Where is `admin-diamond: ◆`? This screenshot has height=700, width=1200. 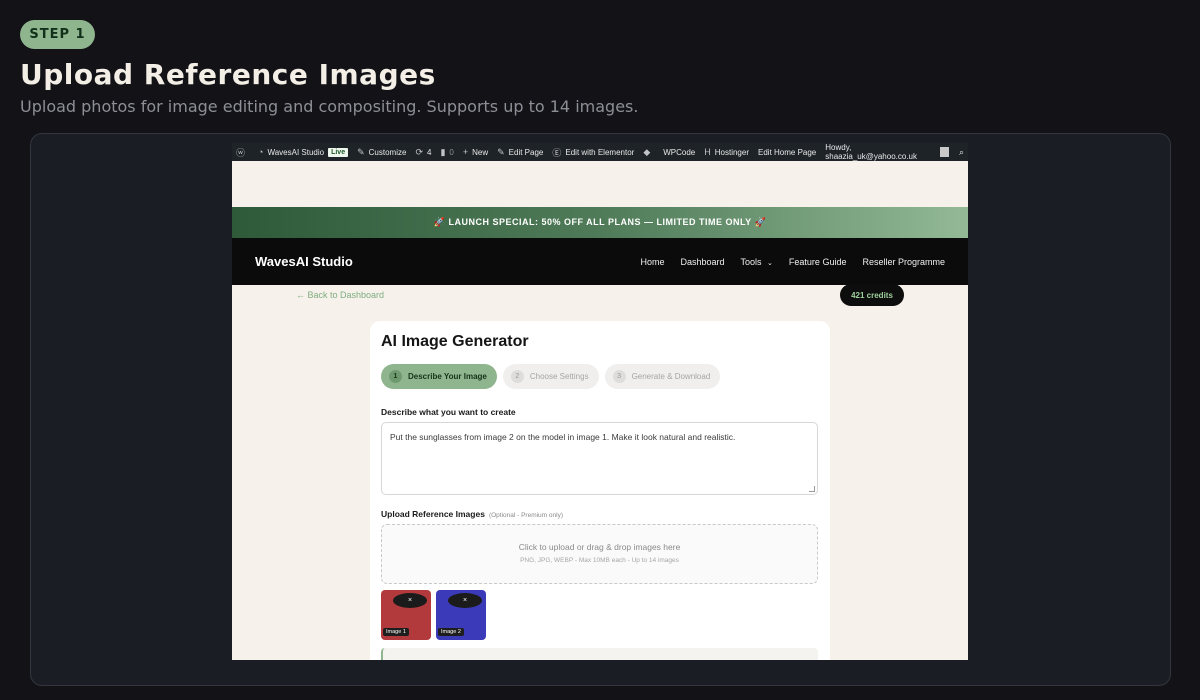 admin-diamond: ◆ is located at coordinates (648, 152).